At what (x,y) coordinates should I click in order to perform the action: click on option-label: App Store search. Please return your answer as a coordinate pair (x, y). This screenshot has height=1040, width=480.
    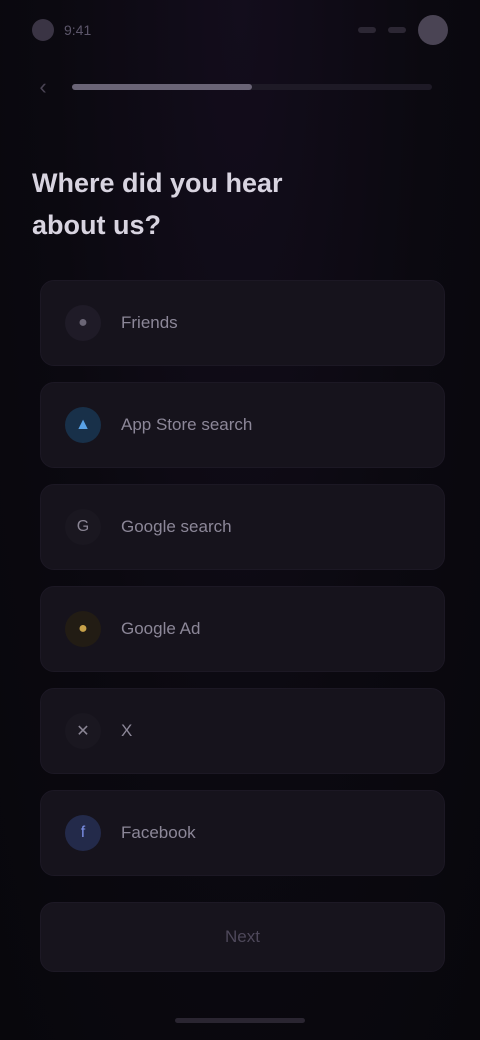
    Looking at the image, I should click on (187, 424).